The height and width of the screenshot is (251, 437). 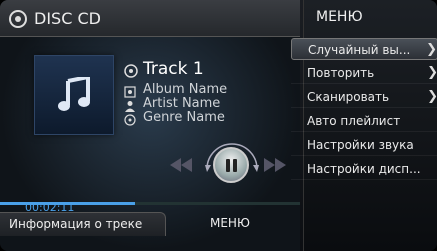 What do you see at coordinates (173, 69) in the screenshot?
I see `track-title: Track 1` at bounding box center [173, 69].